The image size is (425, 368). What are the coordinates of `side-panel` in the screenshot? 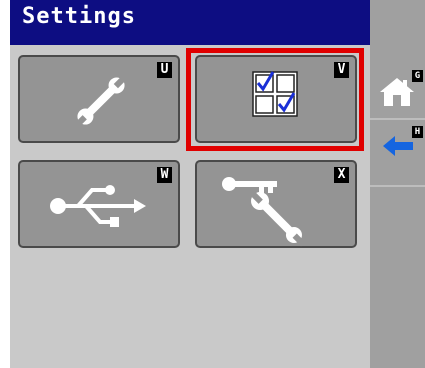 It's located at (397, 184).